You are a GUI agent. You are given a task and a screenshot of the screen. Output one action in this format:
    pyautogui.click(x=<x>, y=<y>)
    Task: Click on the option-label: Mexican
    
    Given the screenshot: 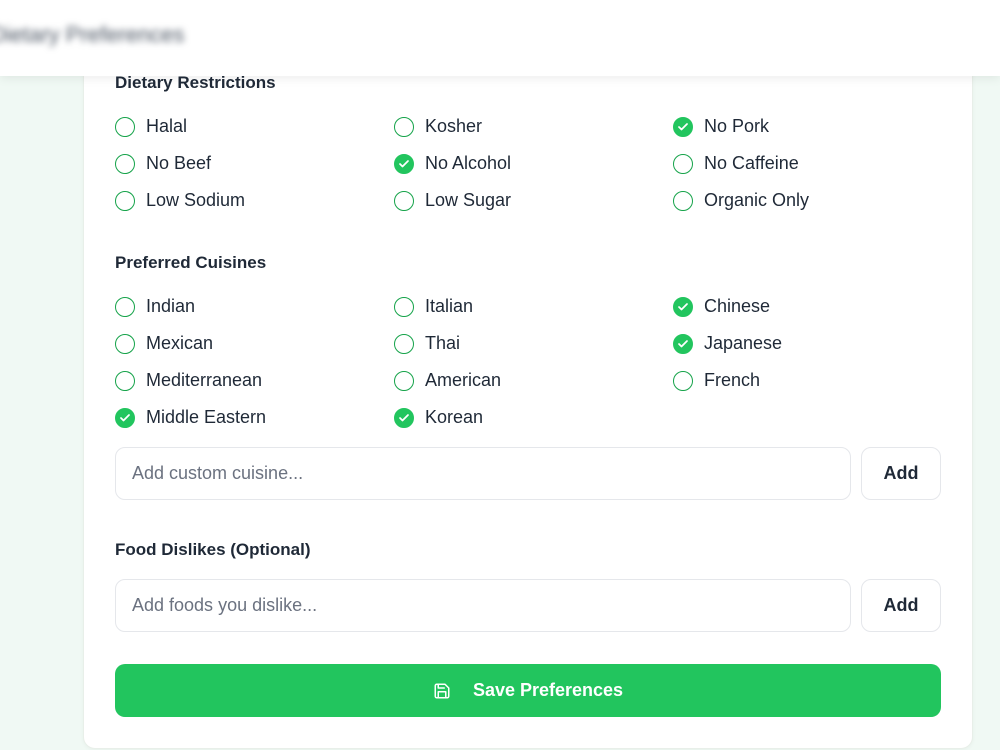 What is the action you would take?
    pyautogui.click(x=180, y=343)
    